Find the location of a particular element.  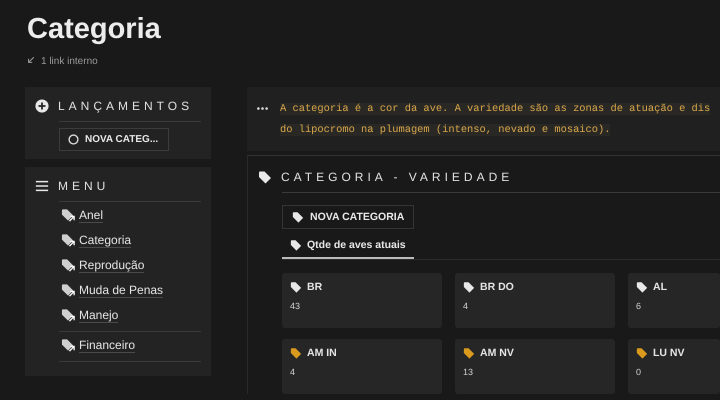

card-title: AL is located at coordinates (660, 287).